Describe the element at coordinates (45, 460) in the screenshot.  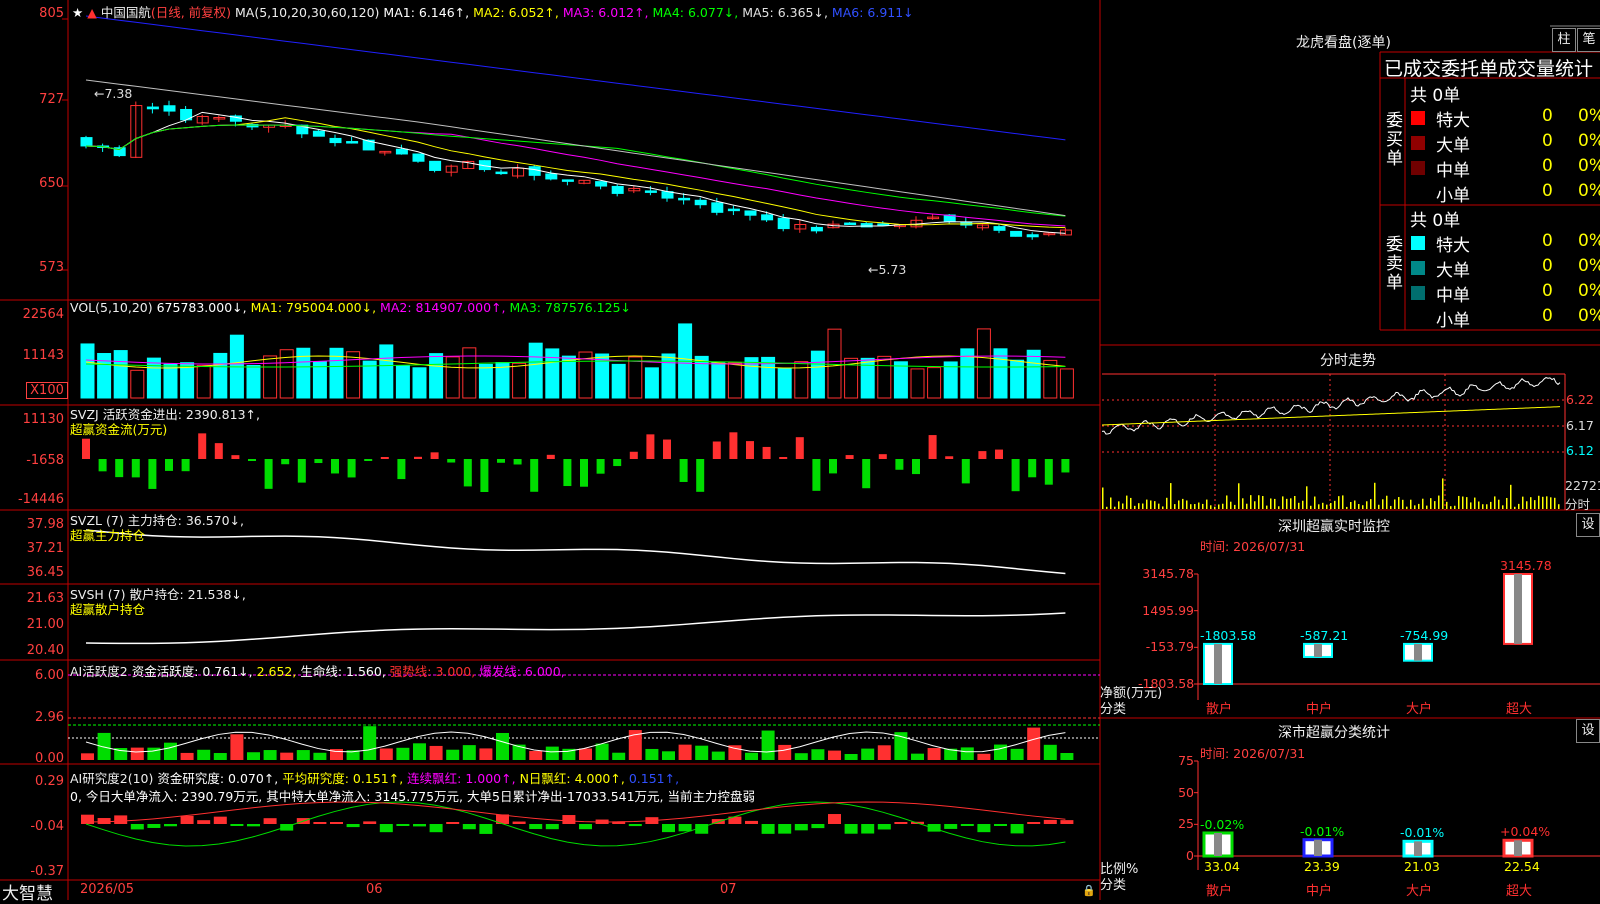
I see `svzj-ytick-1: -1658` at that location.